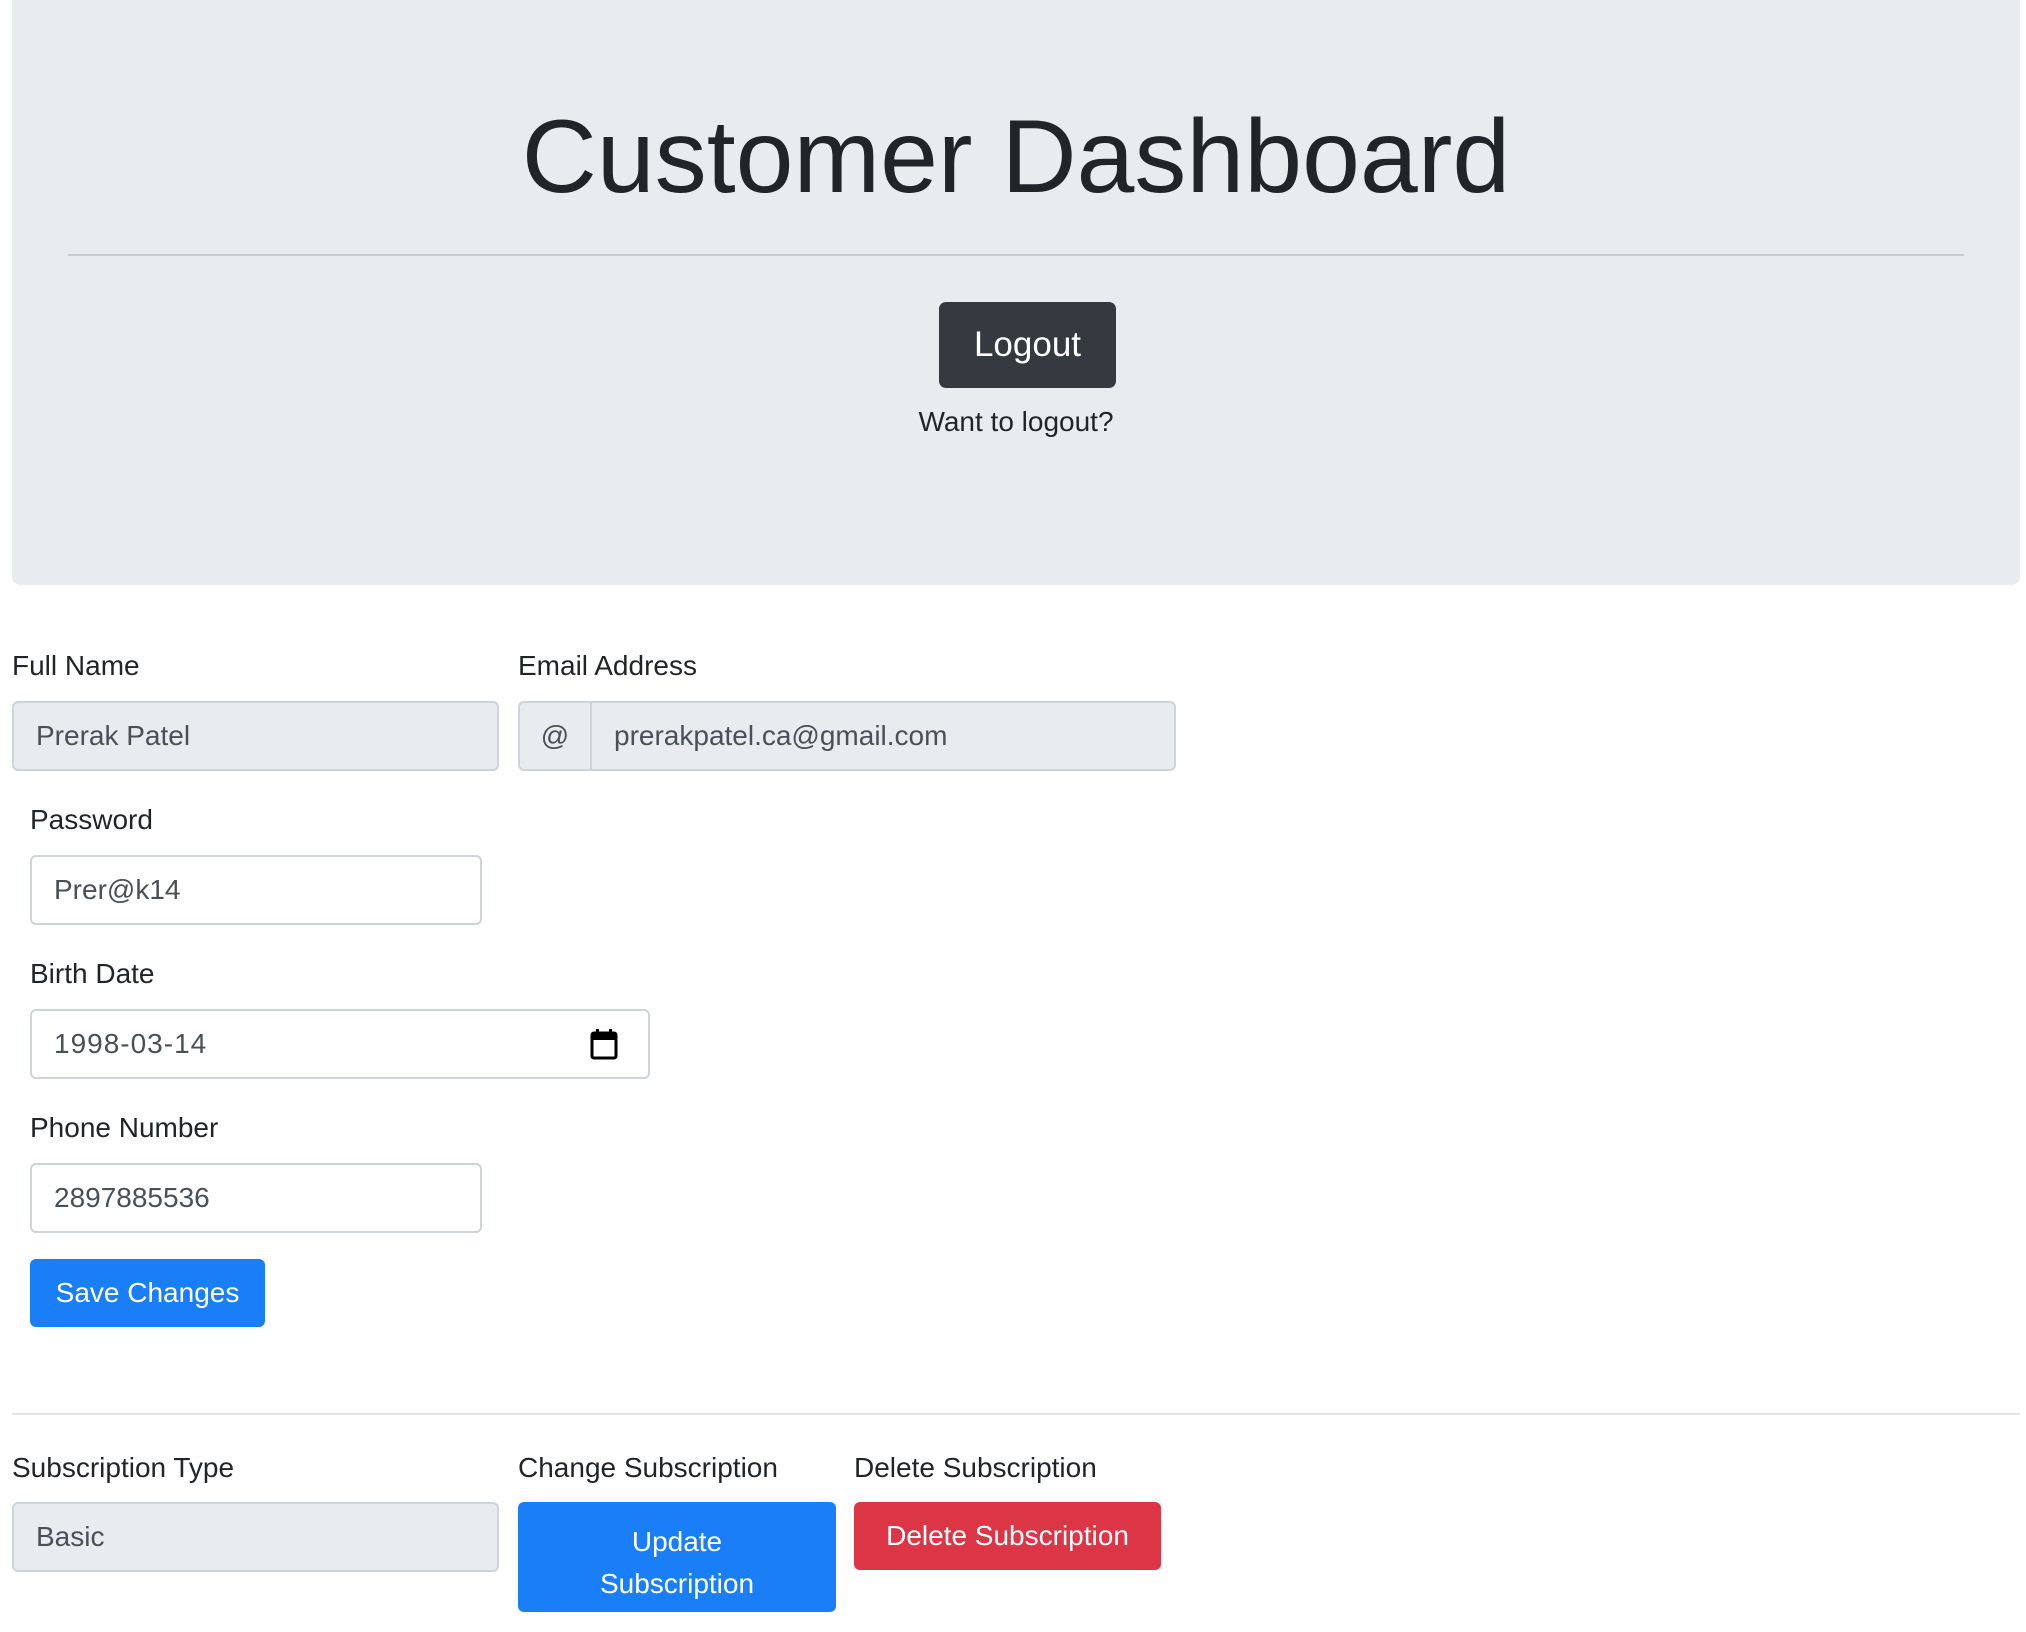  What do you see at coordinates (91, 819) in the screenshot?
I see `password-label: Password` at bounding box center [91, 819].